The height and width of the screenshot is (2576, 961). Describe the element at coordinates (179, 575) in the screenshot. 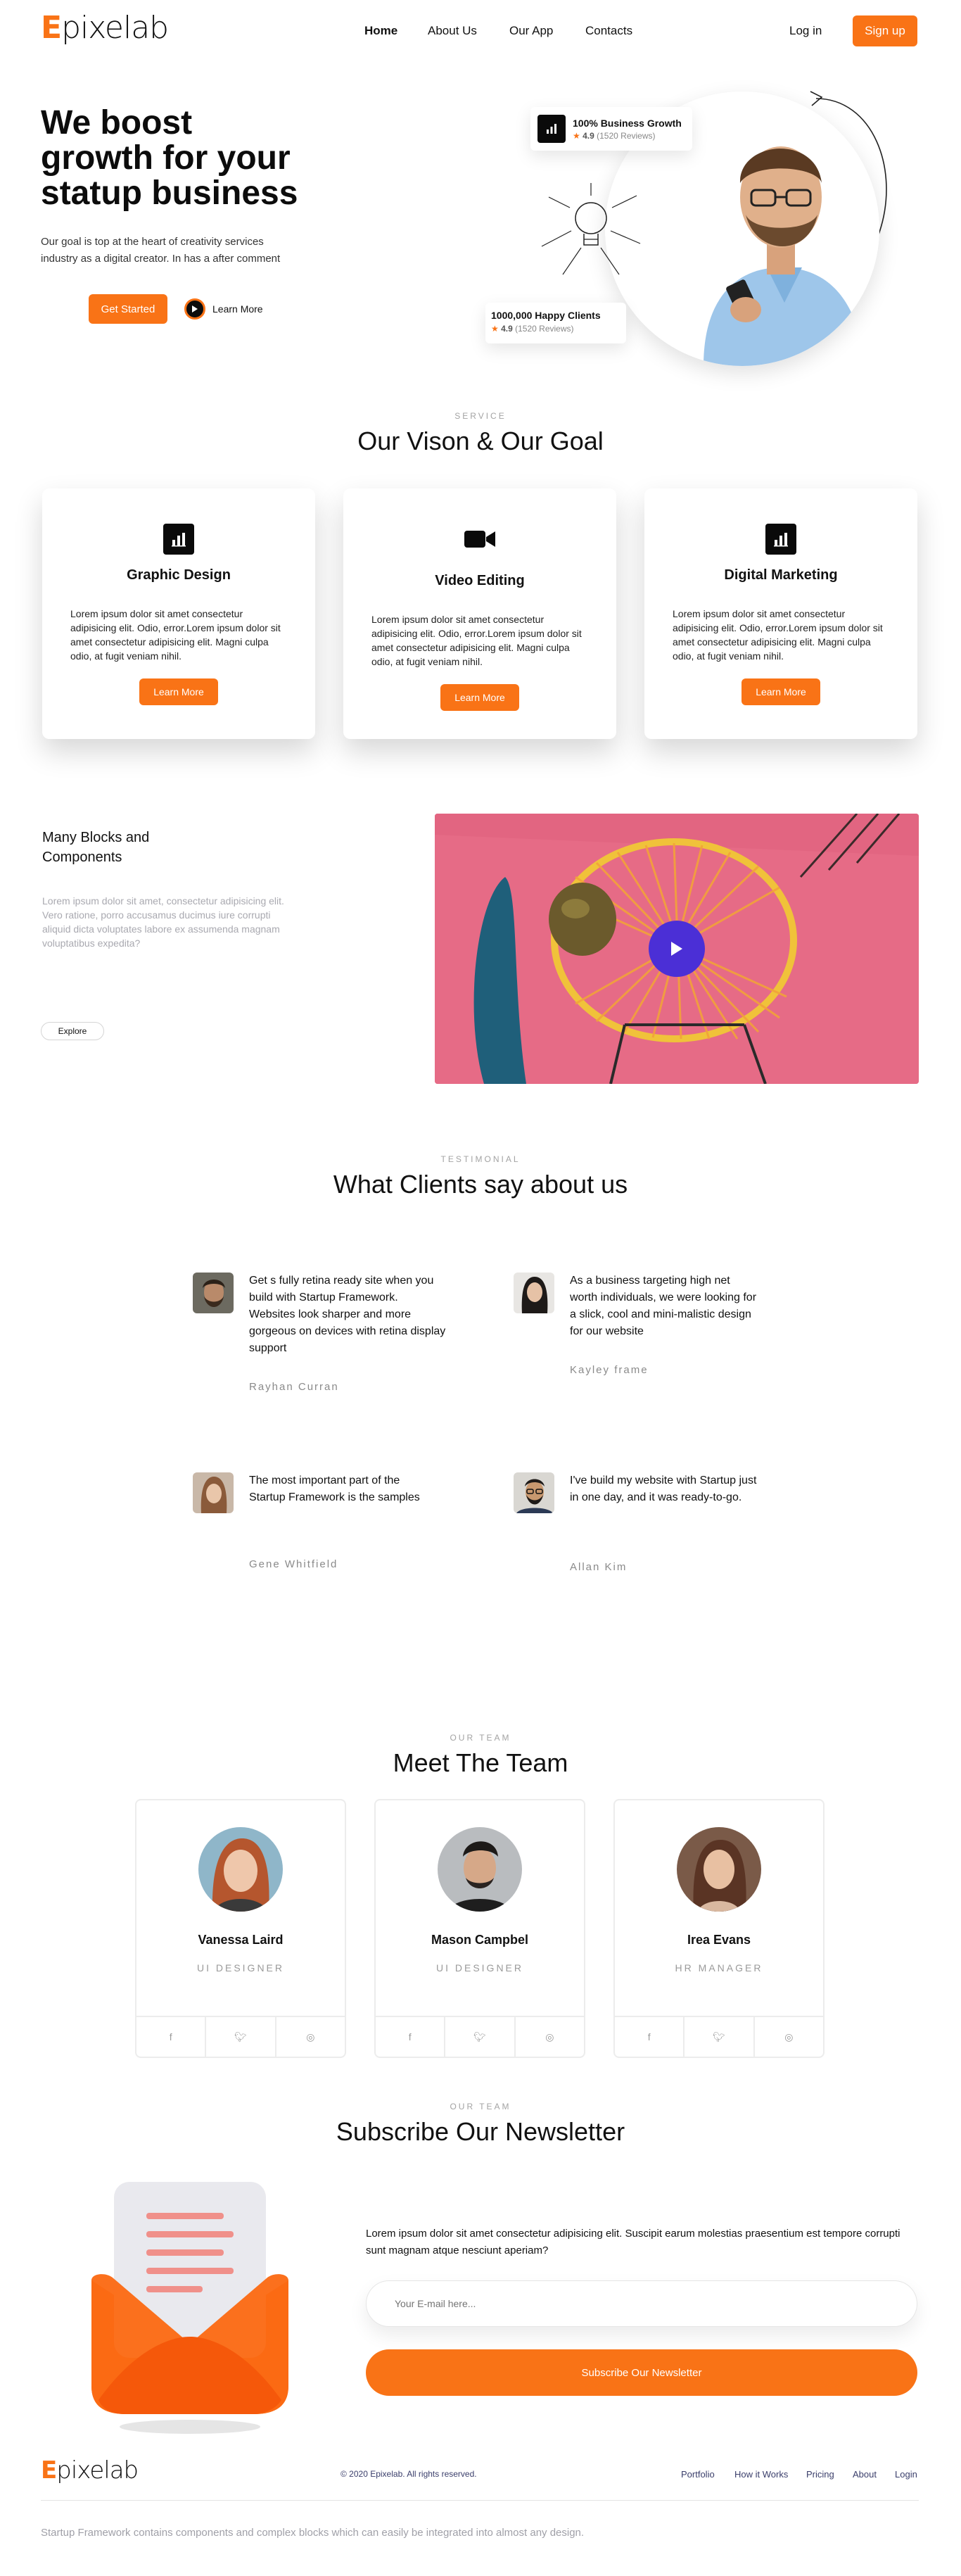

I see `service-card-title: Graphic Design` at that location.